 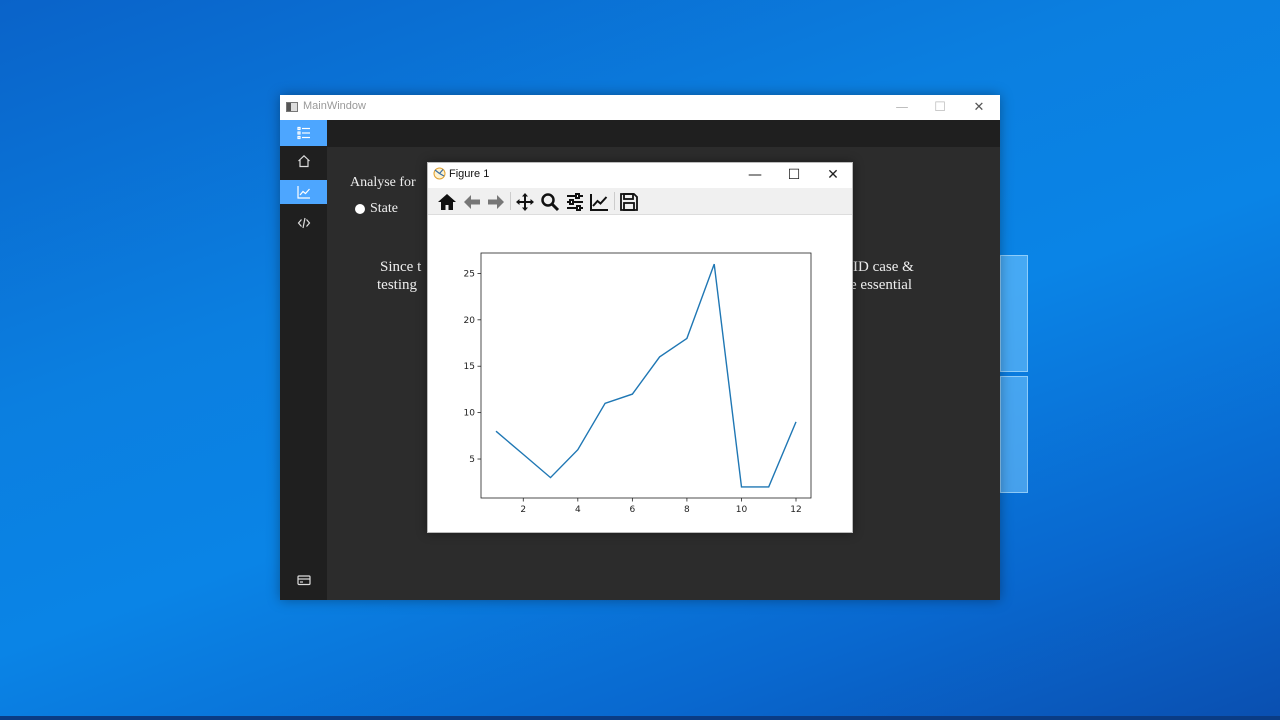 I want to click on paragraph-line2-left: testing, so click(x=397, y=285).